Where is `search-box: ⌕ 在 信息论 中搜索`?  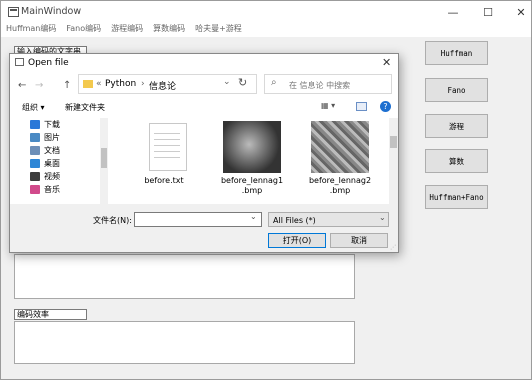
search-box: ⌕ 在 信息论 中搜索 is located at coordinates (328, 84).